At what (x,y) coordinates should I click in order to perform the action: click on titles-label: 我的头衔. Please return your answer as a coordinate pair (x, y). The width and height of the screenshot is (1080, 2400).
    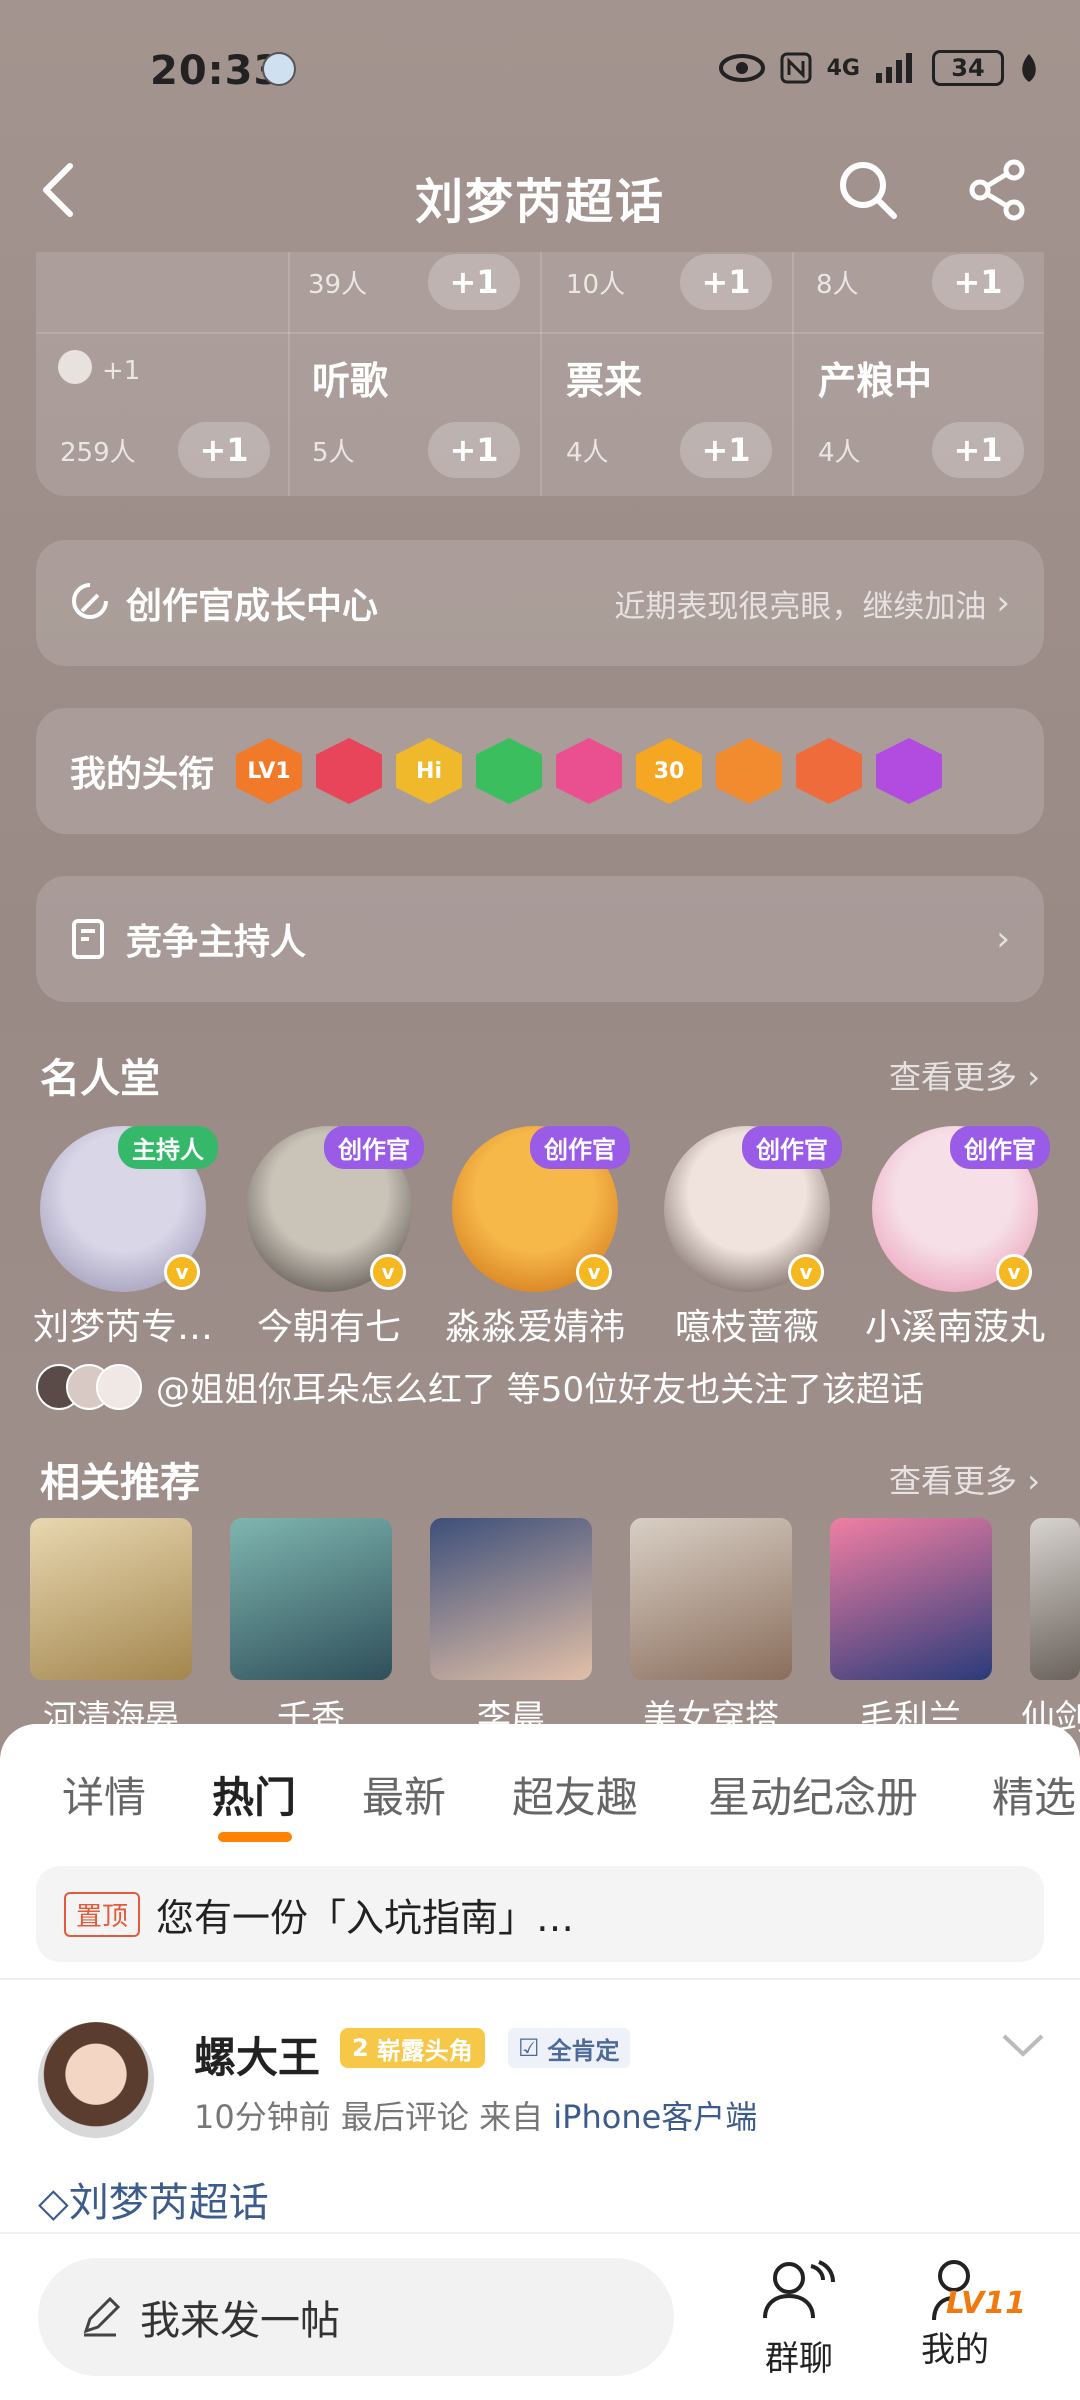
    Looking at the image, I should click on (142, 774).